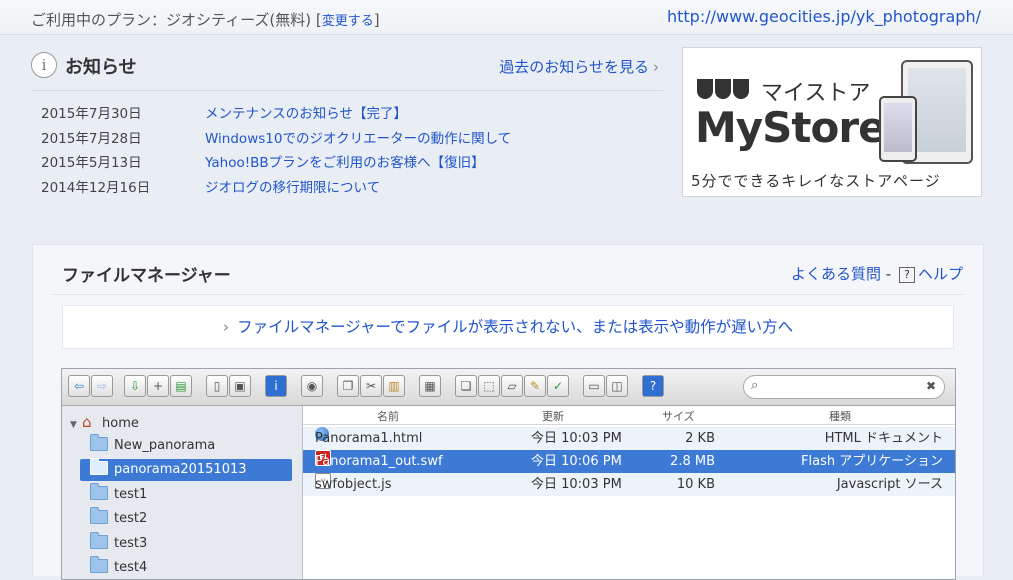  What do you see at coordinates (181, 386) in the screenshot?
I see `save-icon: ▤` at bounding box center [181, 386].